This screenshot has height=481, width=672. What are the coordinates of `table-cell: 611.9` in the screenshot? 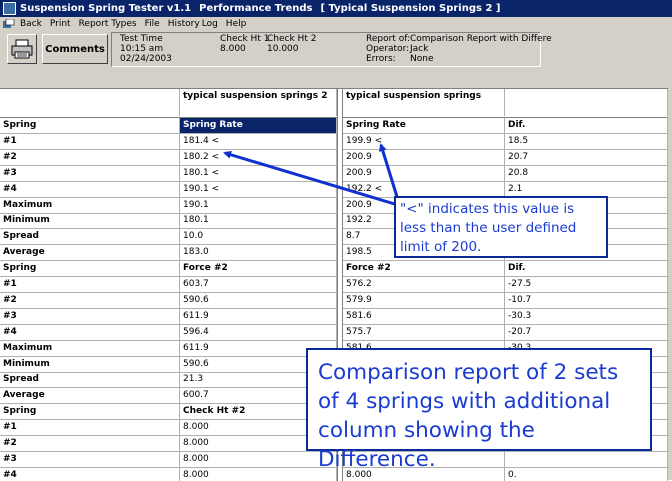 It's located at (258, 316).